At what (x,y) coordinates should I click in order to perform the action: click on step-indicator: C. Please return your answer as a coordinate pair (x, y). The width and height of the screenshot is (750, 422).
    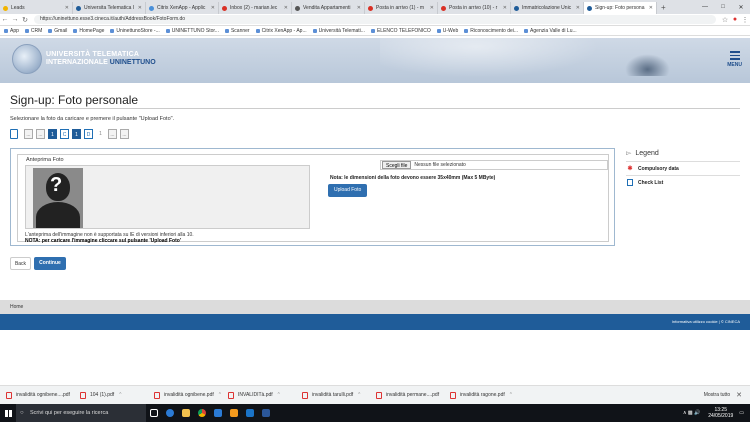
    Looking at the image, I should click on (64, 134).